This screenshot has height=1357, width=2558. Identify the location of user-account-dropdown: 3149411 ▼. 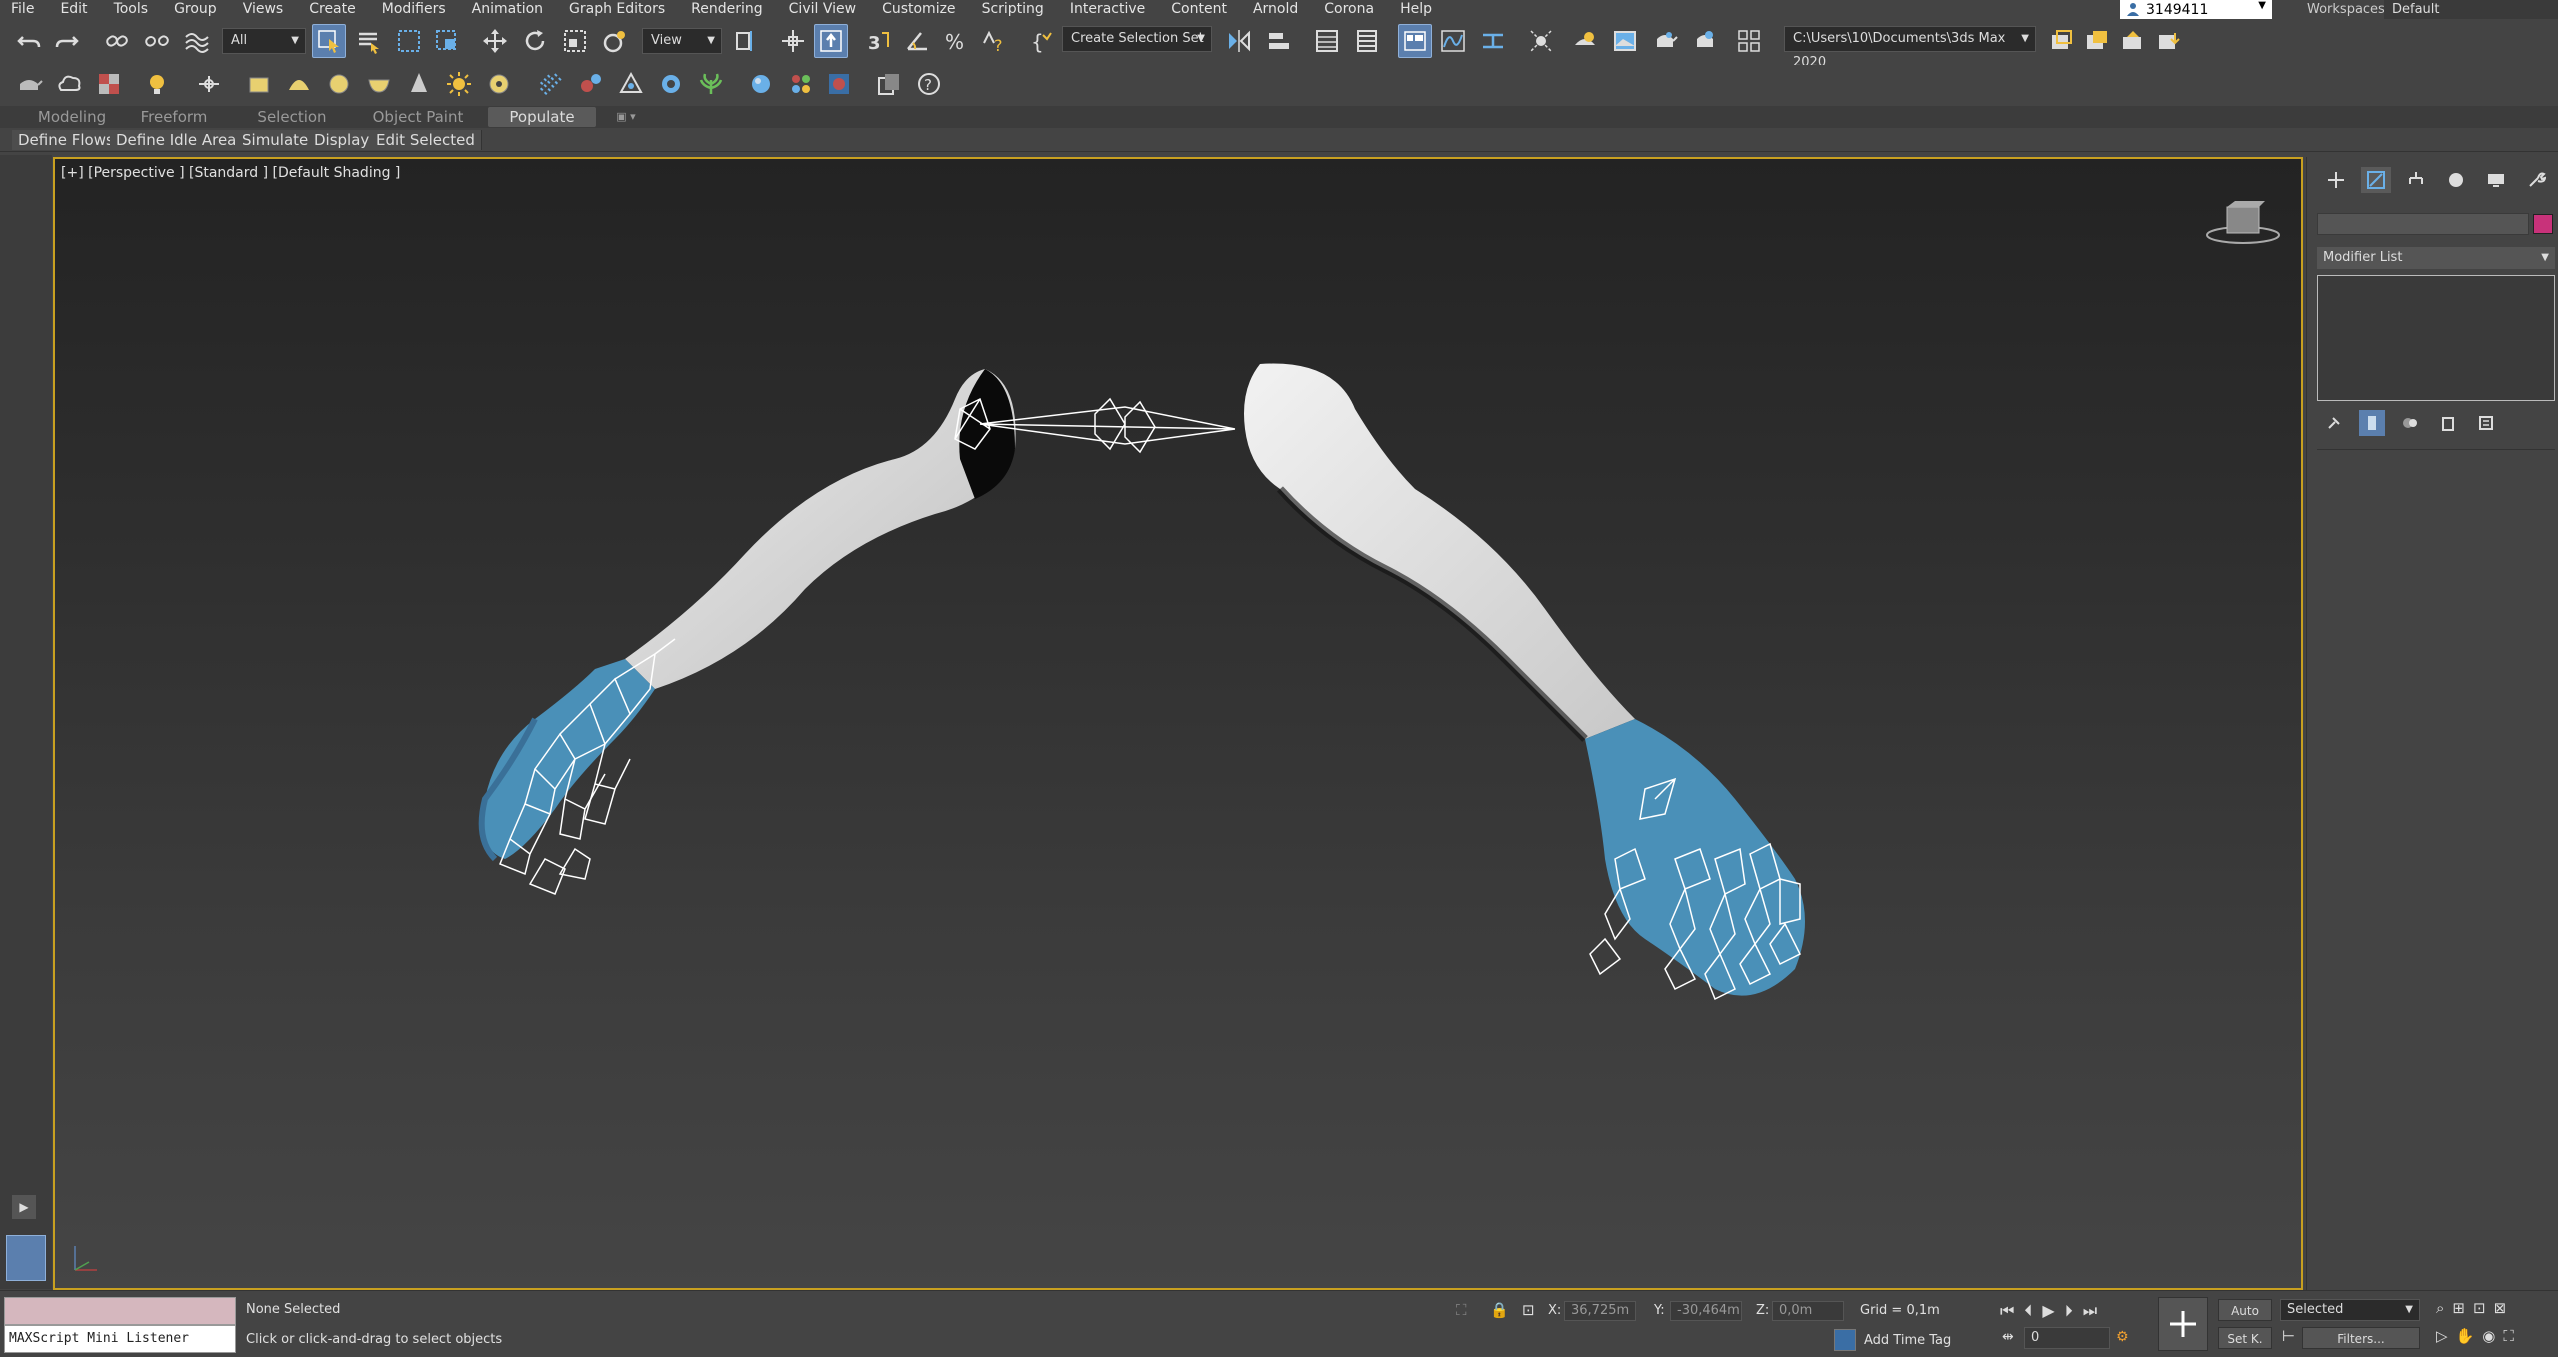
(2196, 9).